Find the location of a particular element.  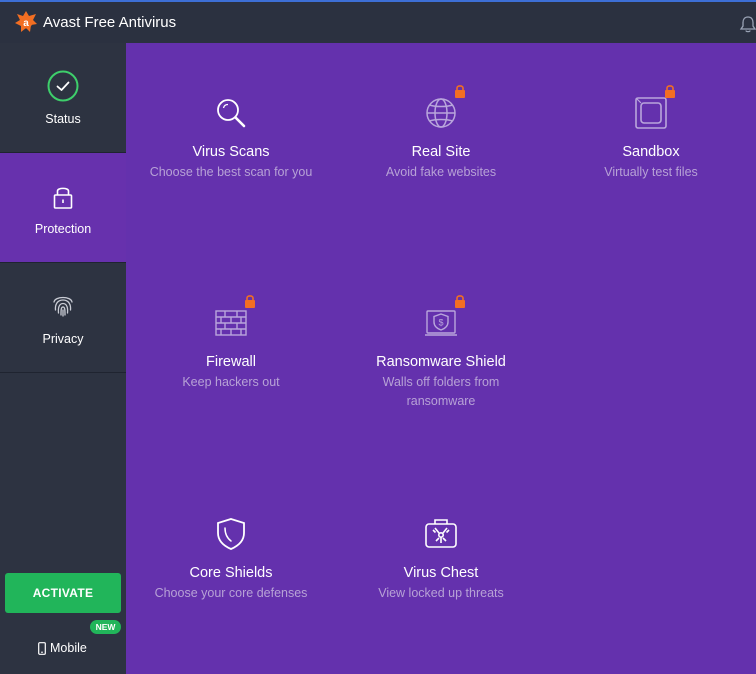

feature-tile-core-shields: Core Shields Choose your core defenses is located at coordinates (231, 584).